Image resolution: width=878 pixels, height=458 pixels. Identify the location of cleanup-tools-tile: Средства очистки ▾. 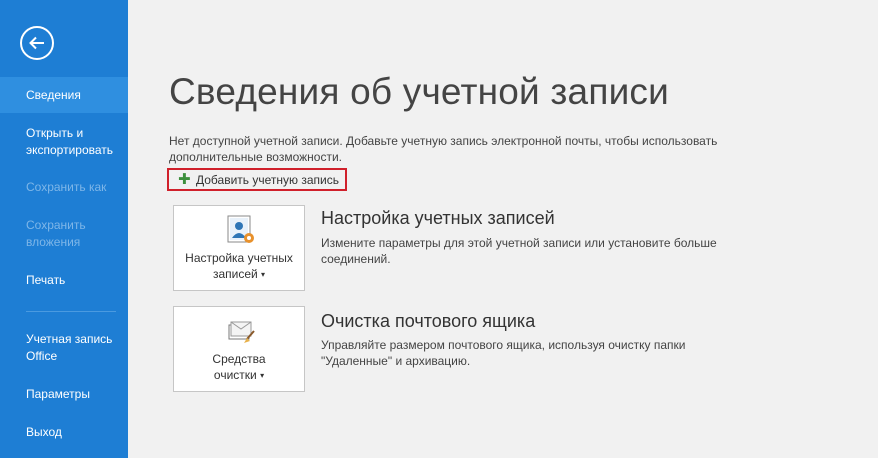
(239, 349).